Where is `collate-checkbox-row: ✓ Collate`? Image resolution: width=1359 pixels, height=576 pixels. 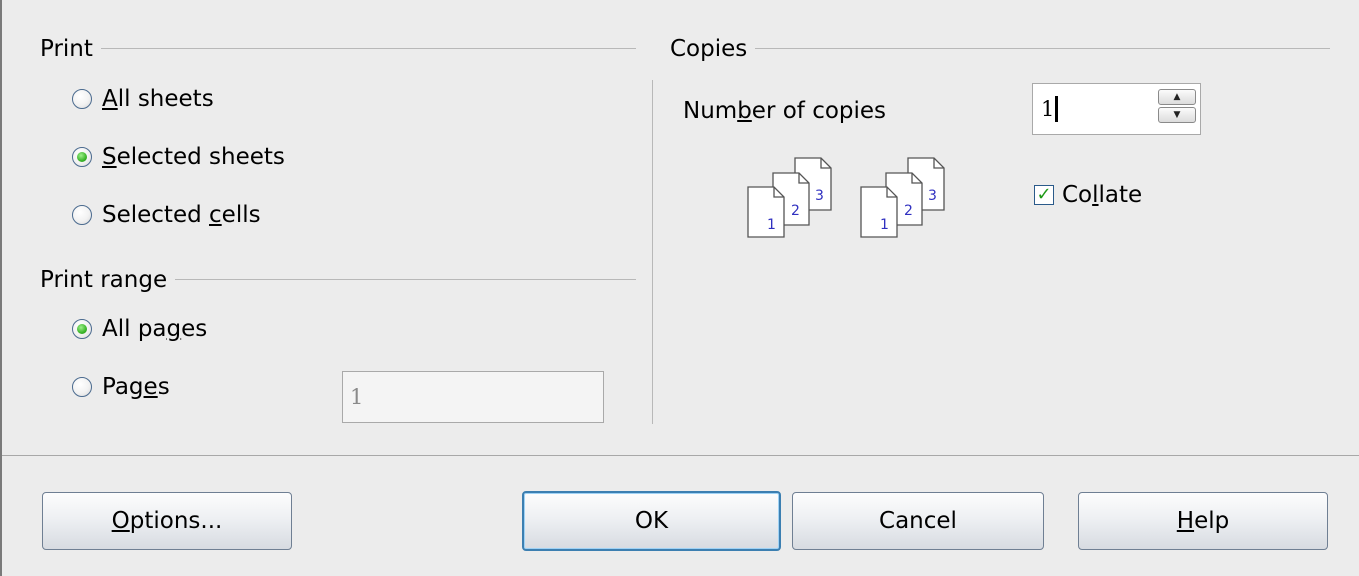
collate-checkbox-row: ✓ Collate is located at coordinates (1088, 195).